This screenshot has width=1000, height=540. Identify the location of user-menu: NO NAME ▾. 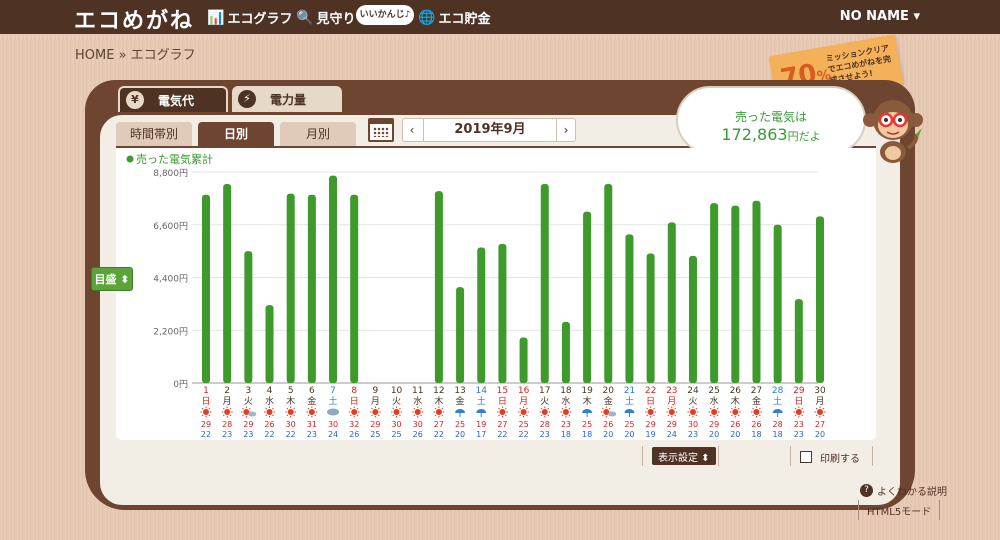
(880, 16).